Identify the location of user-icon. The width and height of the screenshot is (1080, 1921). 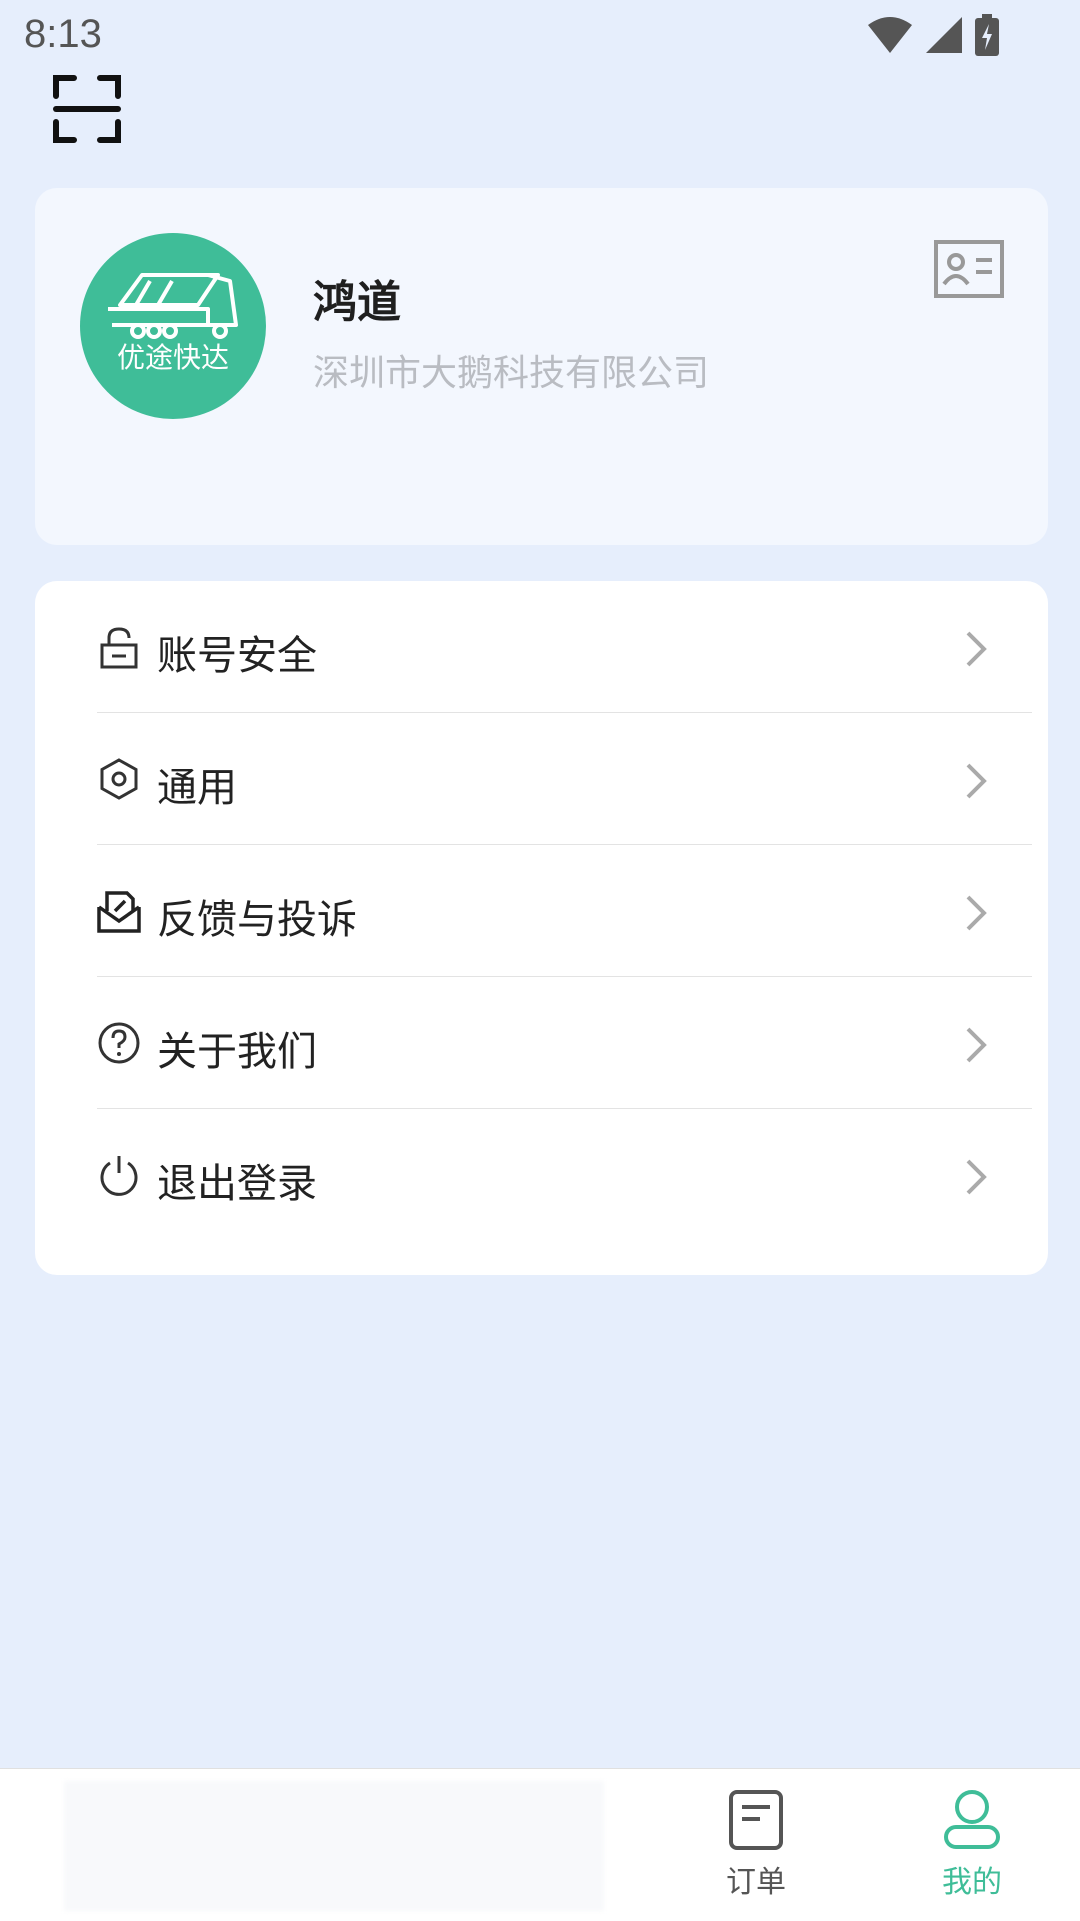
(972, 1819).